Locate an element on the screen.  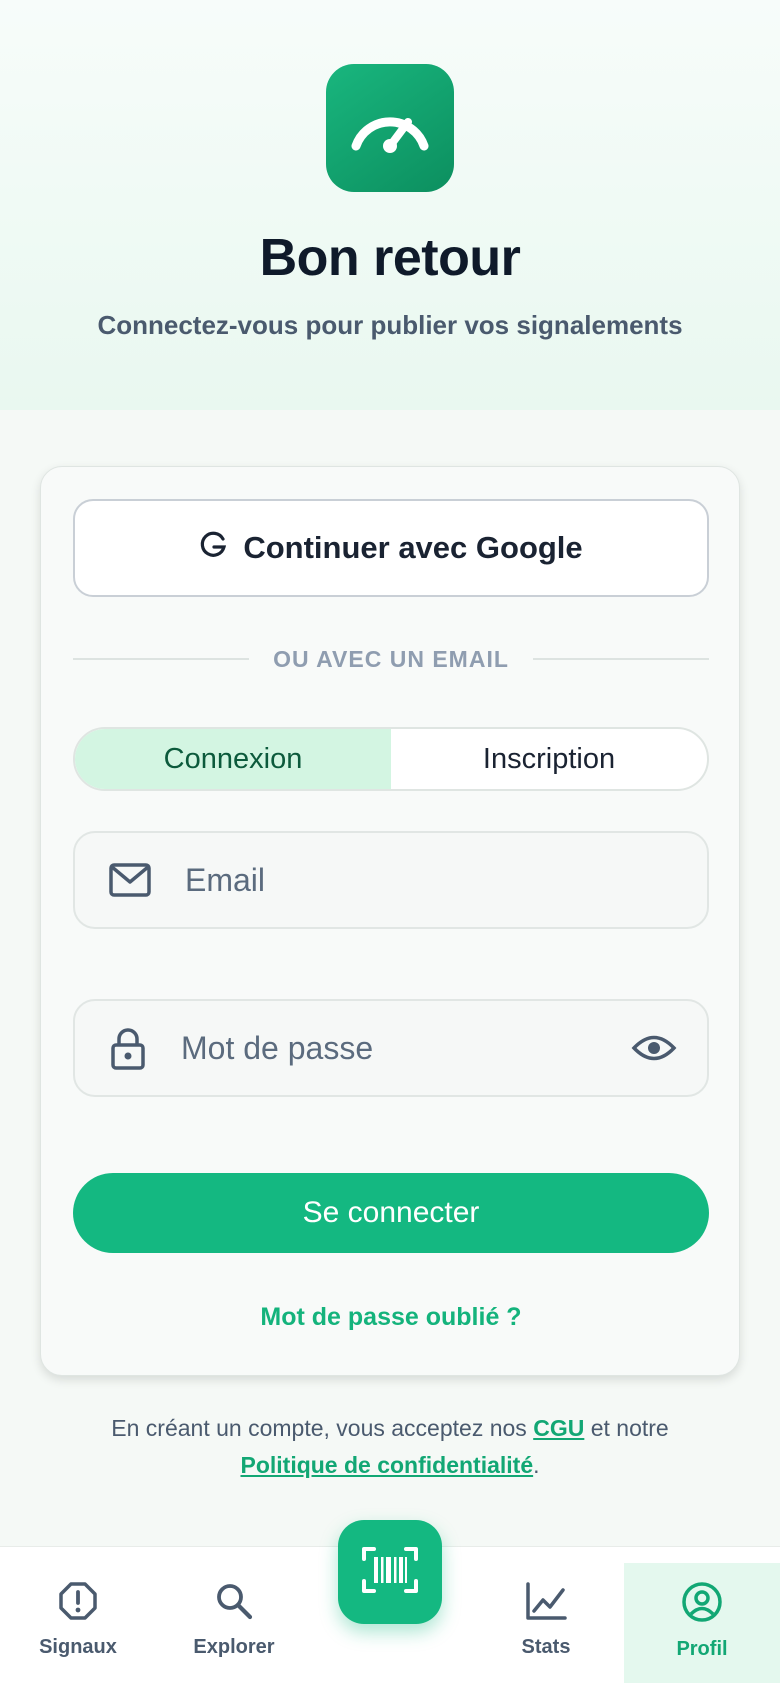
tab-connexion: Connexion is located at coordinates (233, 759).